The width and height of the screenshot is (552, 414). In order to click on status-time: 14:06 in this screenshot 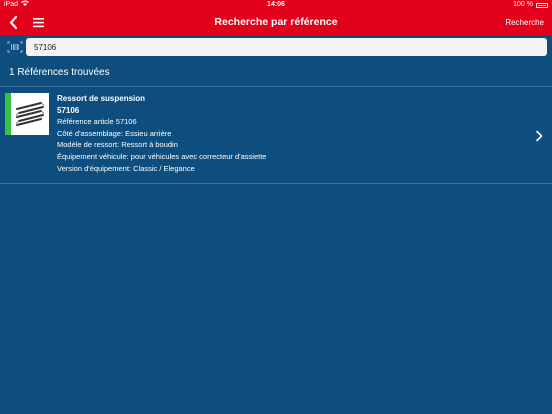, I will do `click(276, 4)`.